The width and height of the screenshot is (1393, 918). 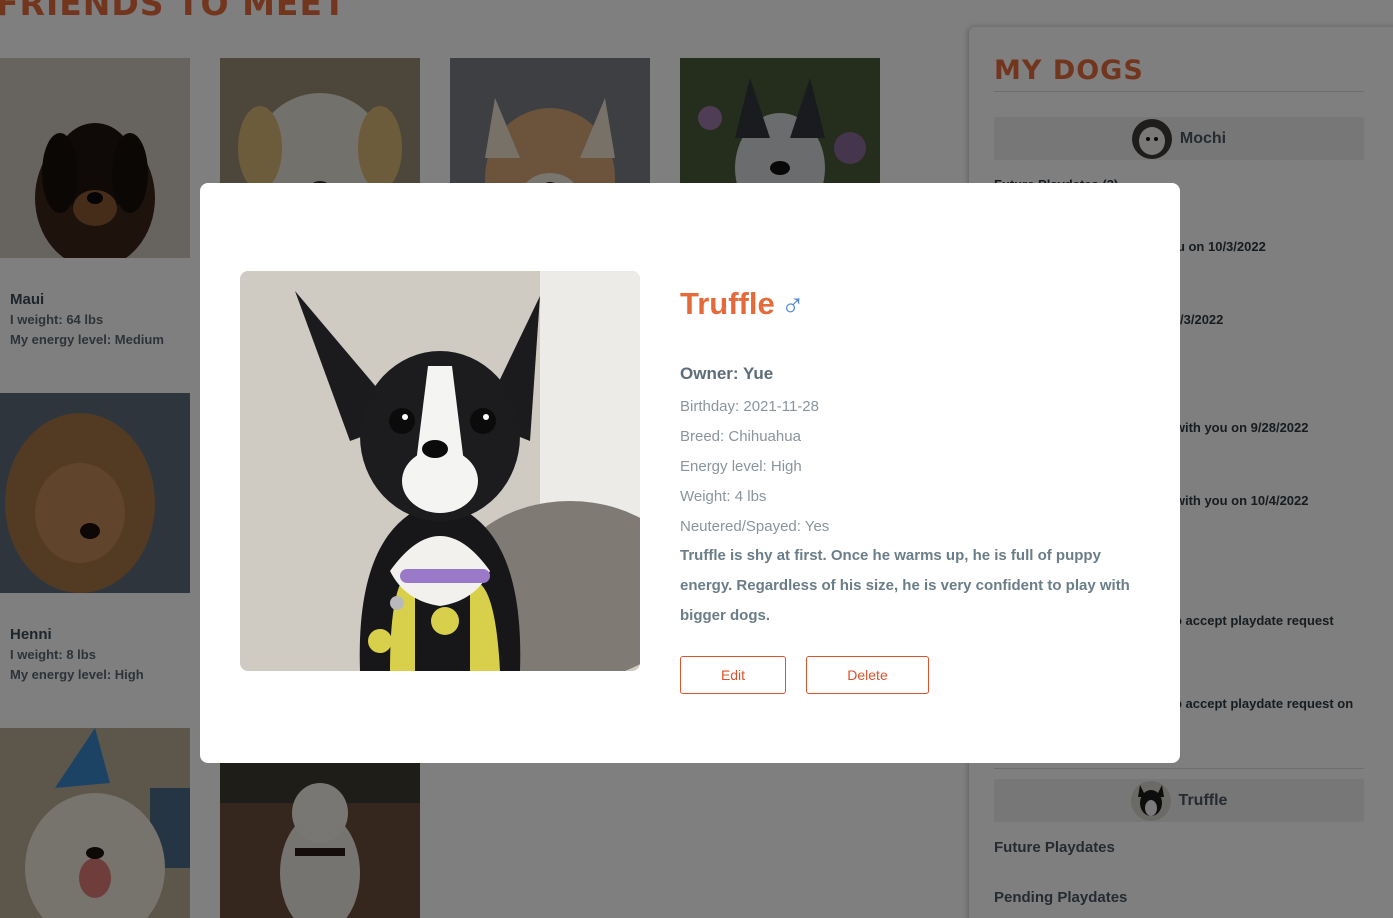 I want to click on dog-name-heading: Truffle ♂, so click(x=742, y=304).